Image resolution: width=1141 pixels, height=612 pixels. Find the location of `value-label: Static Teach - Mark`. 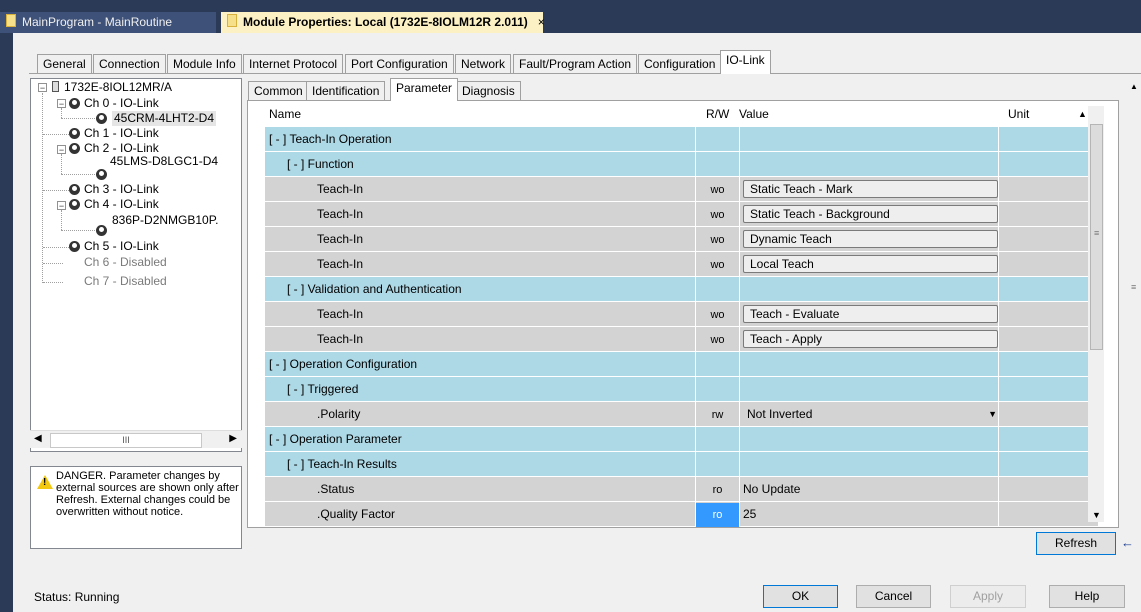

value-label: Static Teach - Mark is located at coordinates (801, 189).